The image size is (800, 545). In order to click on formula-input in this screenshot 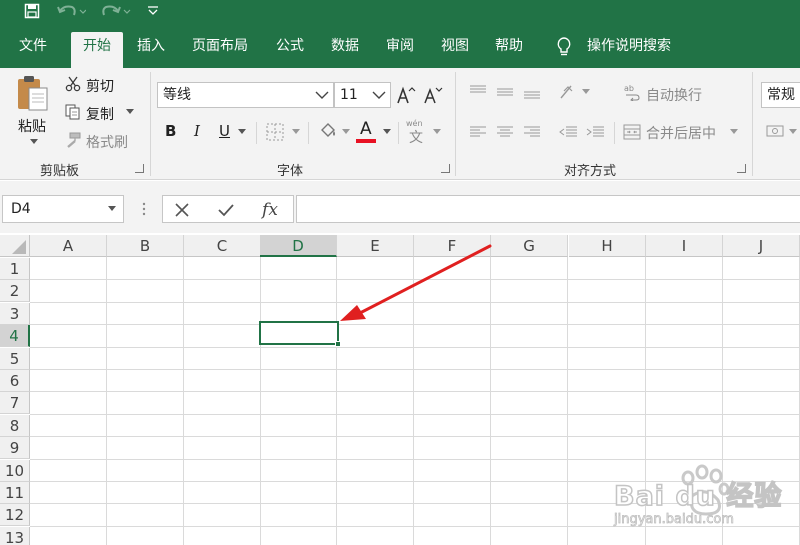, I will do `click(548, 209)`.